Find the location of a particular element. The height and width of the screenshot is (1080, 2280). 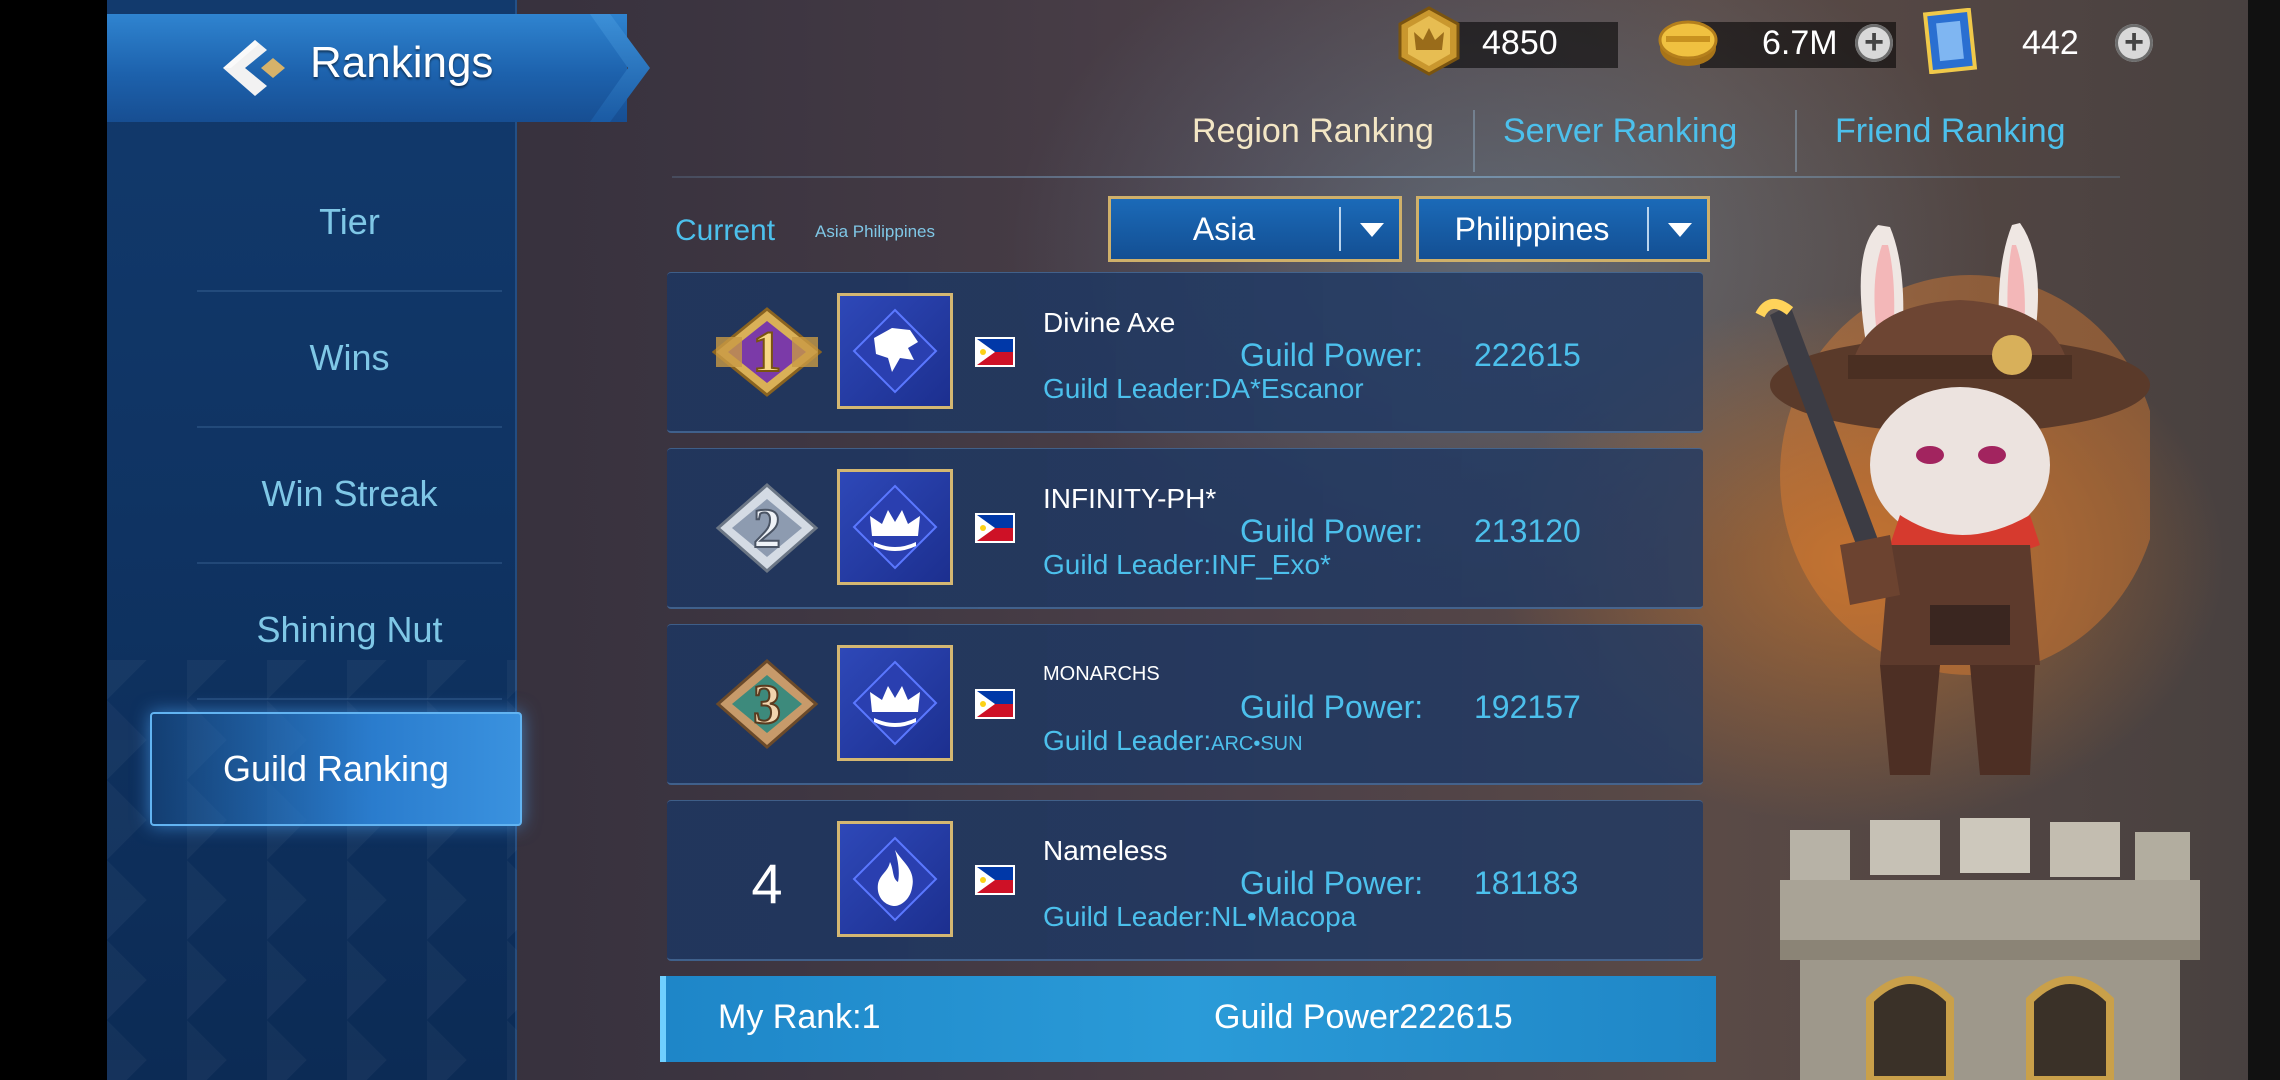

ticket-icon is located at coordinates (1950, 41).